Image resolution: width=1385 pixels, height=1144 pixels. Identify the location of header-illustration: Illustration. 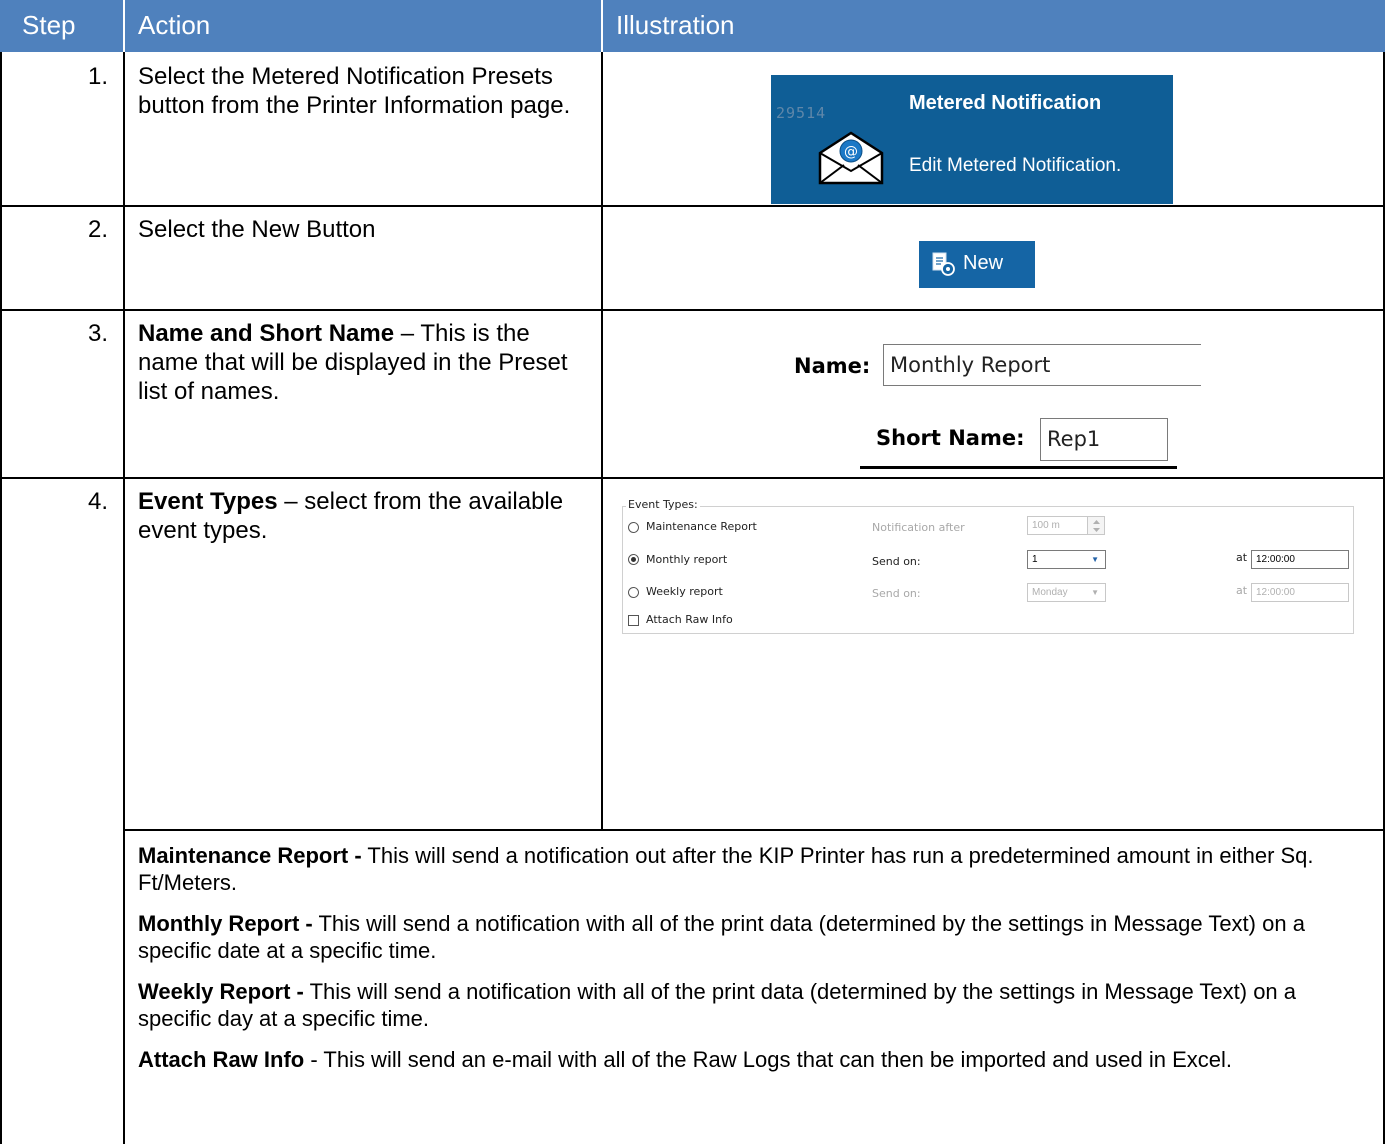
(993, 26).